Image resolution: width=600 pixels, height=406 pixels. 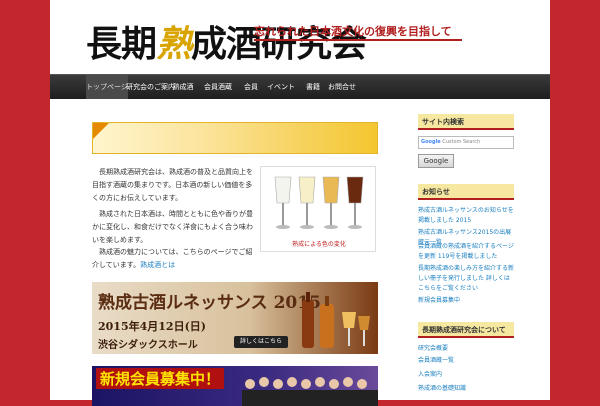 I want to click on search-brand-logo: Google, so click(x=431, y=142).